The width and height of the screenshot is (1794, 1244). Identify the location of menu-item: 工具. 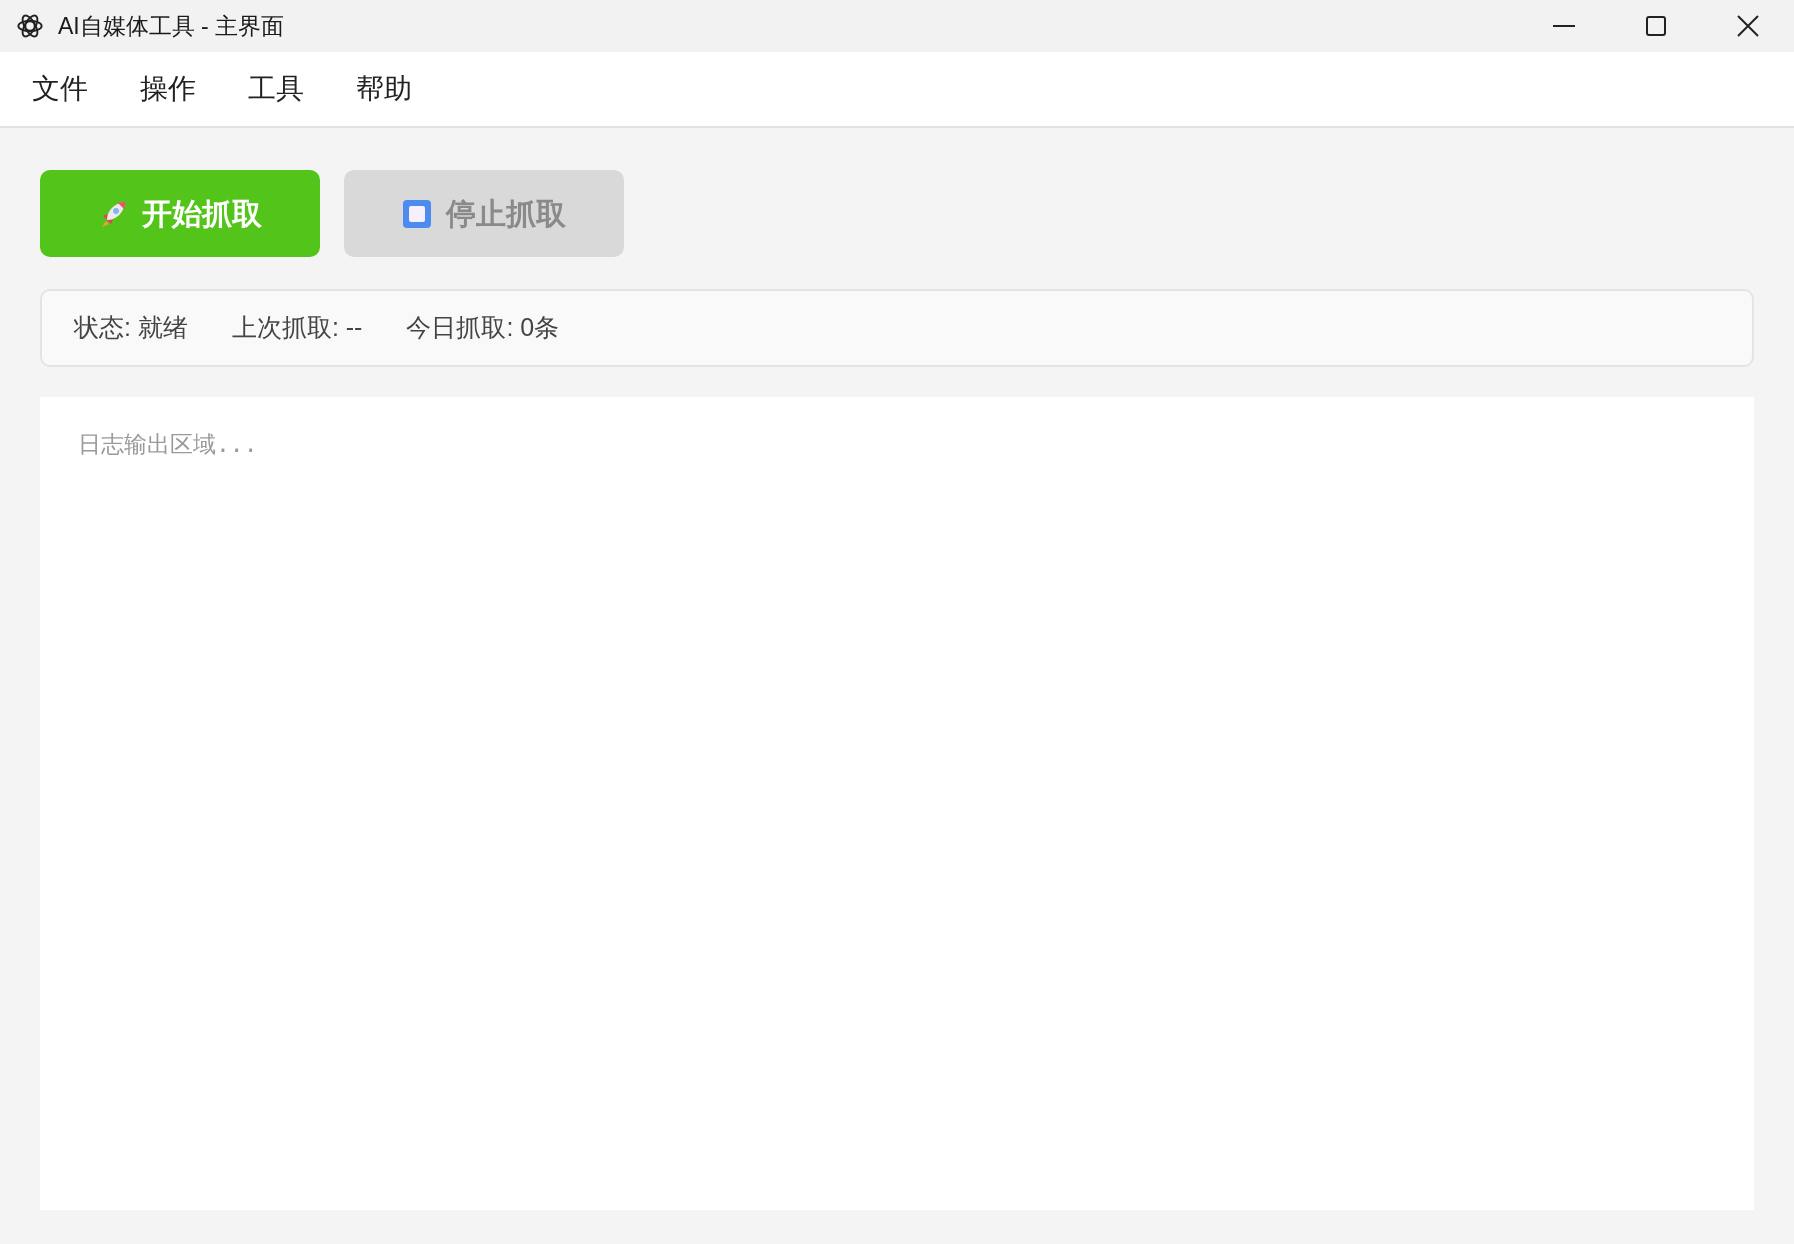
(276, 89).